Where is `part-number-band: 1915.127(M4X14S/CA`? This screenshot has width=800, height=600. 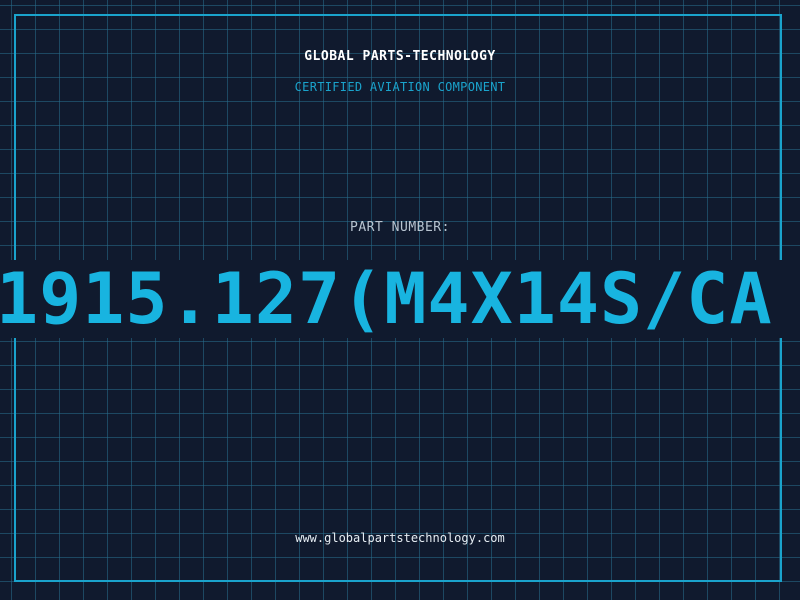
part-number-band: 1915.127(M4X14S/CA is located at coordinates (400, 299).